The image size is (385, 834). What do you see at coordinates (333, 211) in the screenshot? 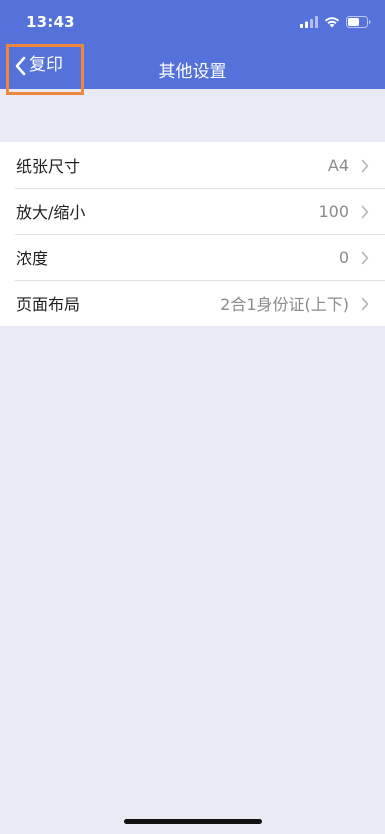
I see `row-value: 100` at bounding box center [333, 211].